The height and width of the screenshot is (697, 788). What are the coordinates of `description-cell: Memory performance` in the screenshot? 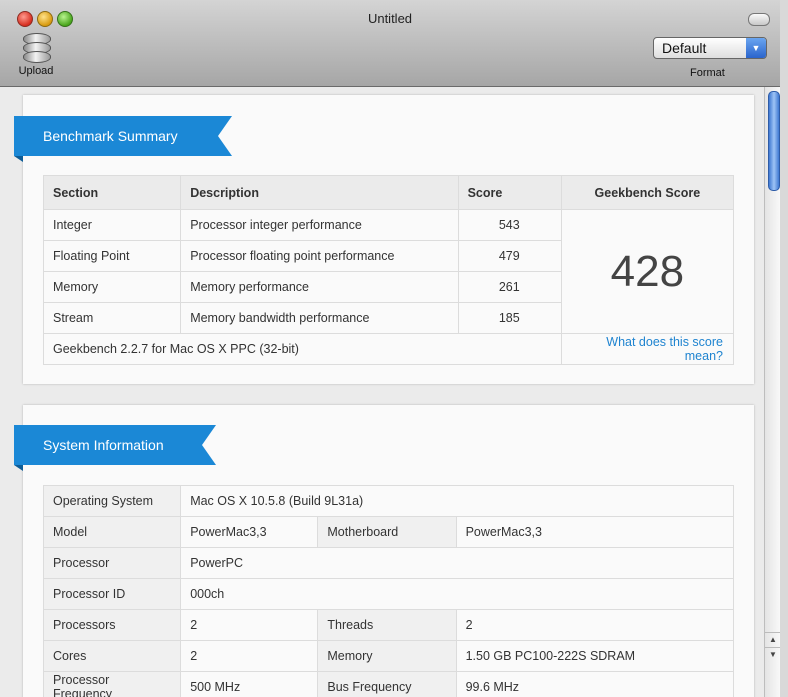 It's located at (319, 287).